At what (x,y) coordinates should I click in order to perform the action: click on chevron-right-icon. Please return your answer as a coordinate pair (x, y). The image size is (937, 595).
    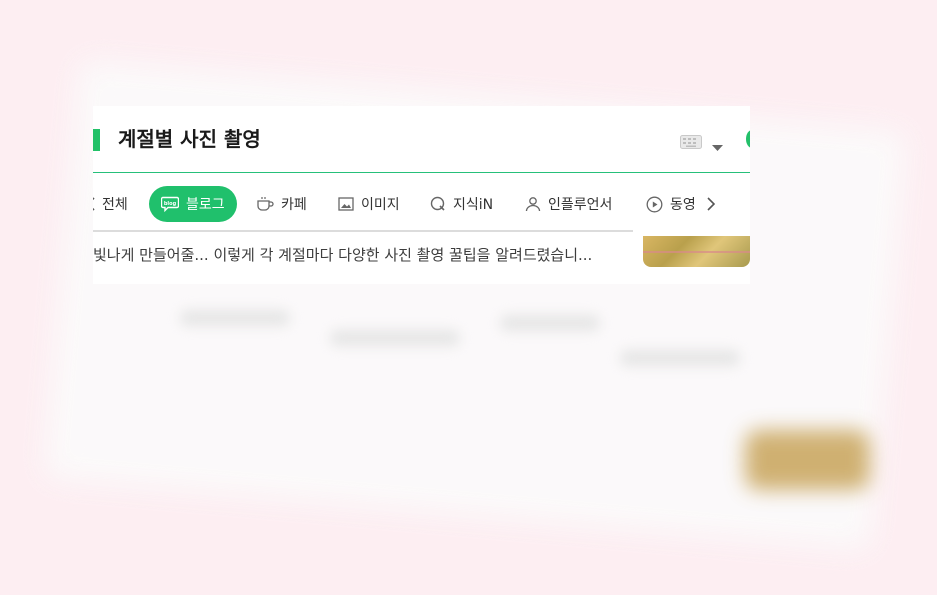
    Looking at the image, I should click on (711, 204).